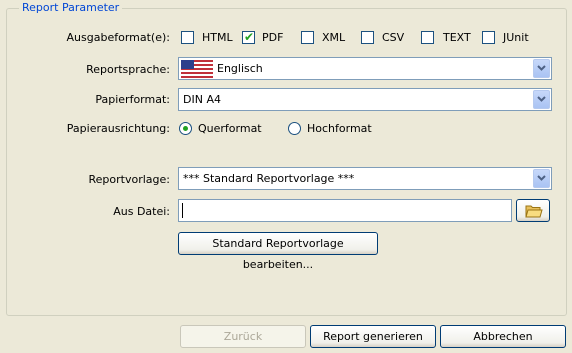  Describe the element at coordinates (132, 99) in the screenshot. I see `paper-format-label: Papierformat:` at that location.